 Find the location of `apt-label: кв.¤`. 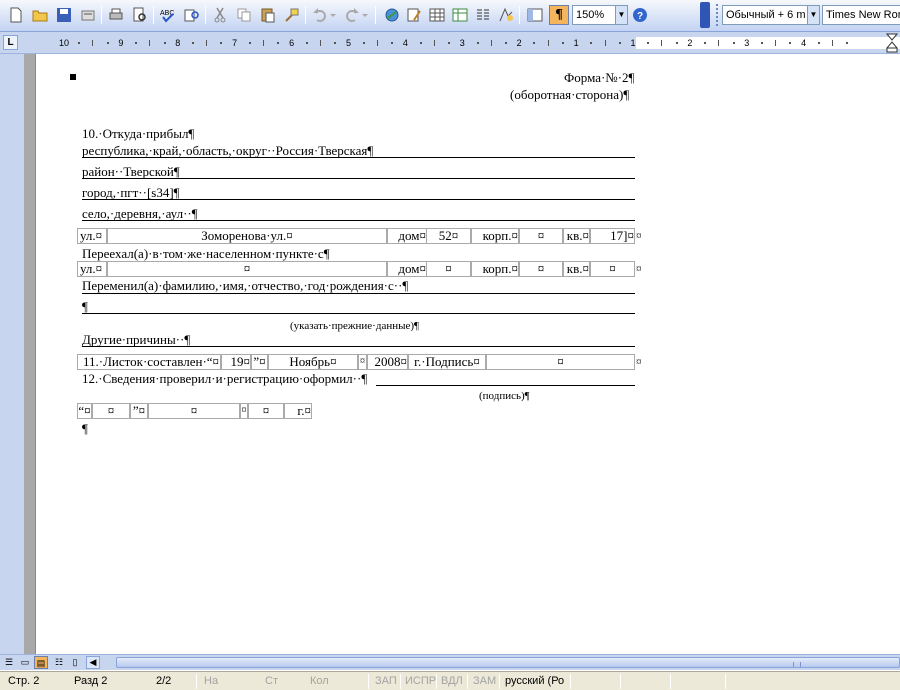

apt-label: кв.¤ is located at coordinates (576, 236).